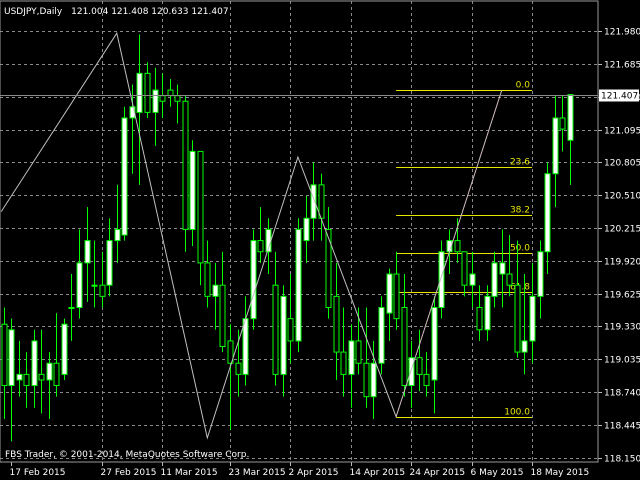 This screenshot has height=480, width=640. Describe the element at coordinates (497, 473) in the screenshot. I see `time-tick-label: 6 May 2015` at that location.